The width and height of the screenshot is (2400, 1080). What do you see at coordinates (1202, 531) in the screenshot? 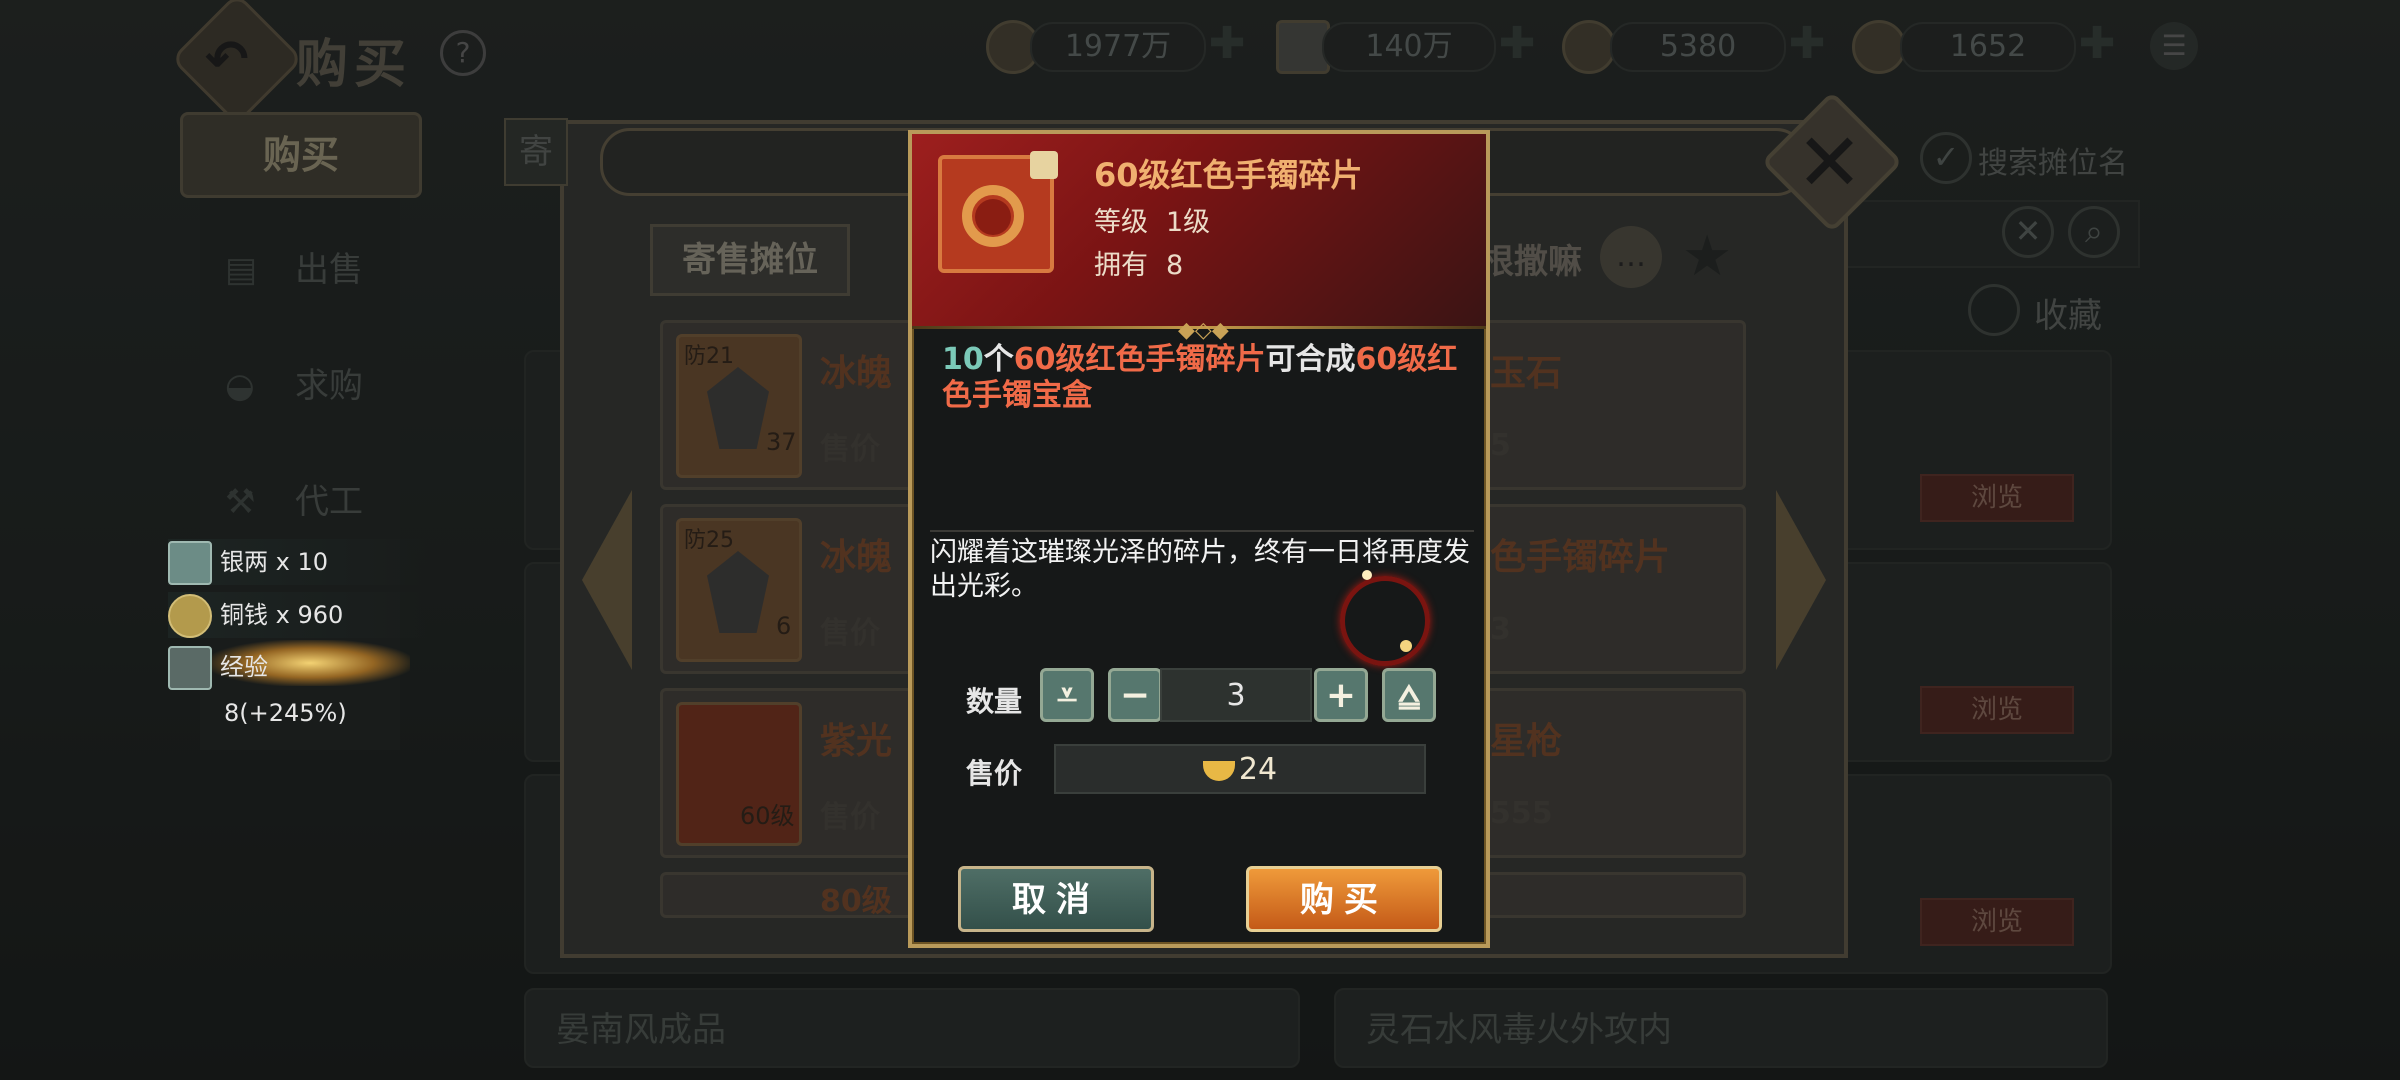
I see `description-separator` at bounding box center [1202, 531].